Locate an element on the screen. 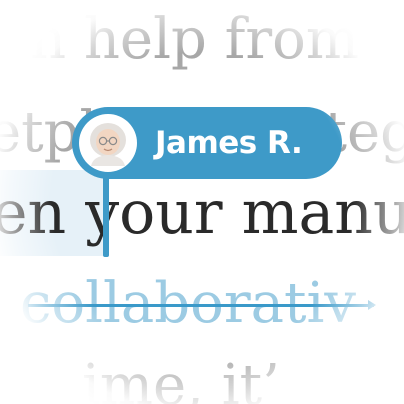  collaborator-cursor-badge: James R. is located at coordinates (207, 143).